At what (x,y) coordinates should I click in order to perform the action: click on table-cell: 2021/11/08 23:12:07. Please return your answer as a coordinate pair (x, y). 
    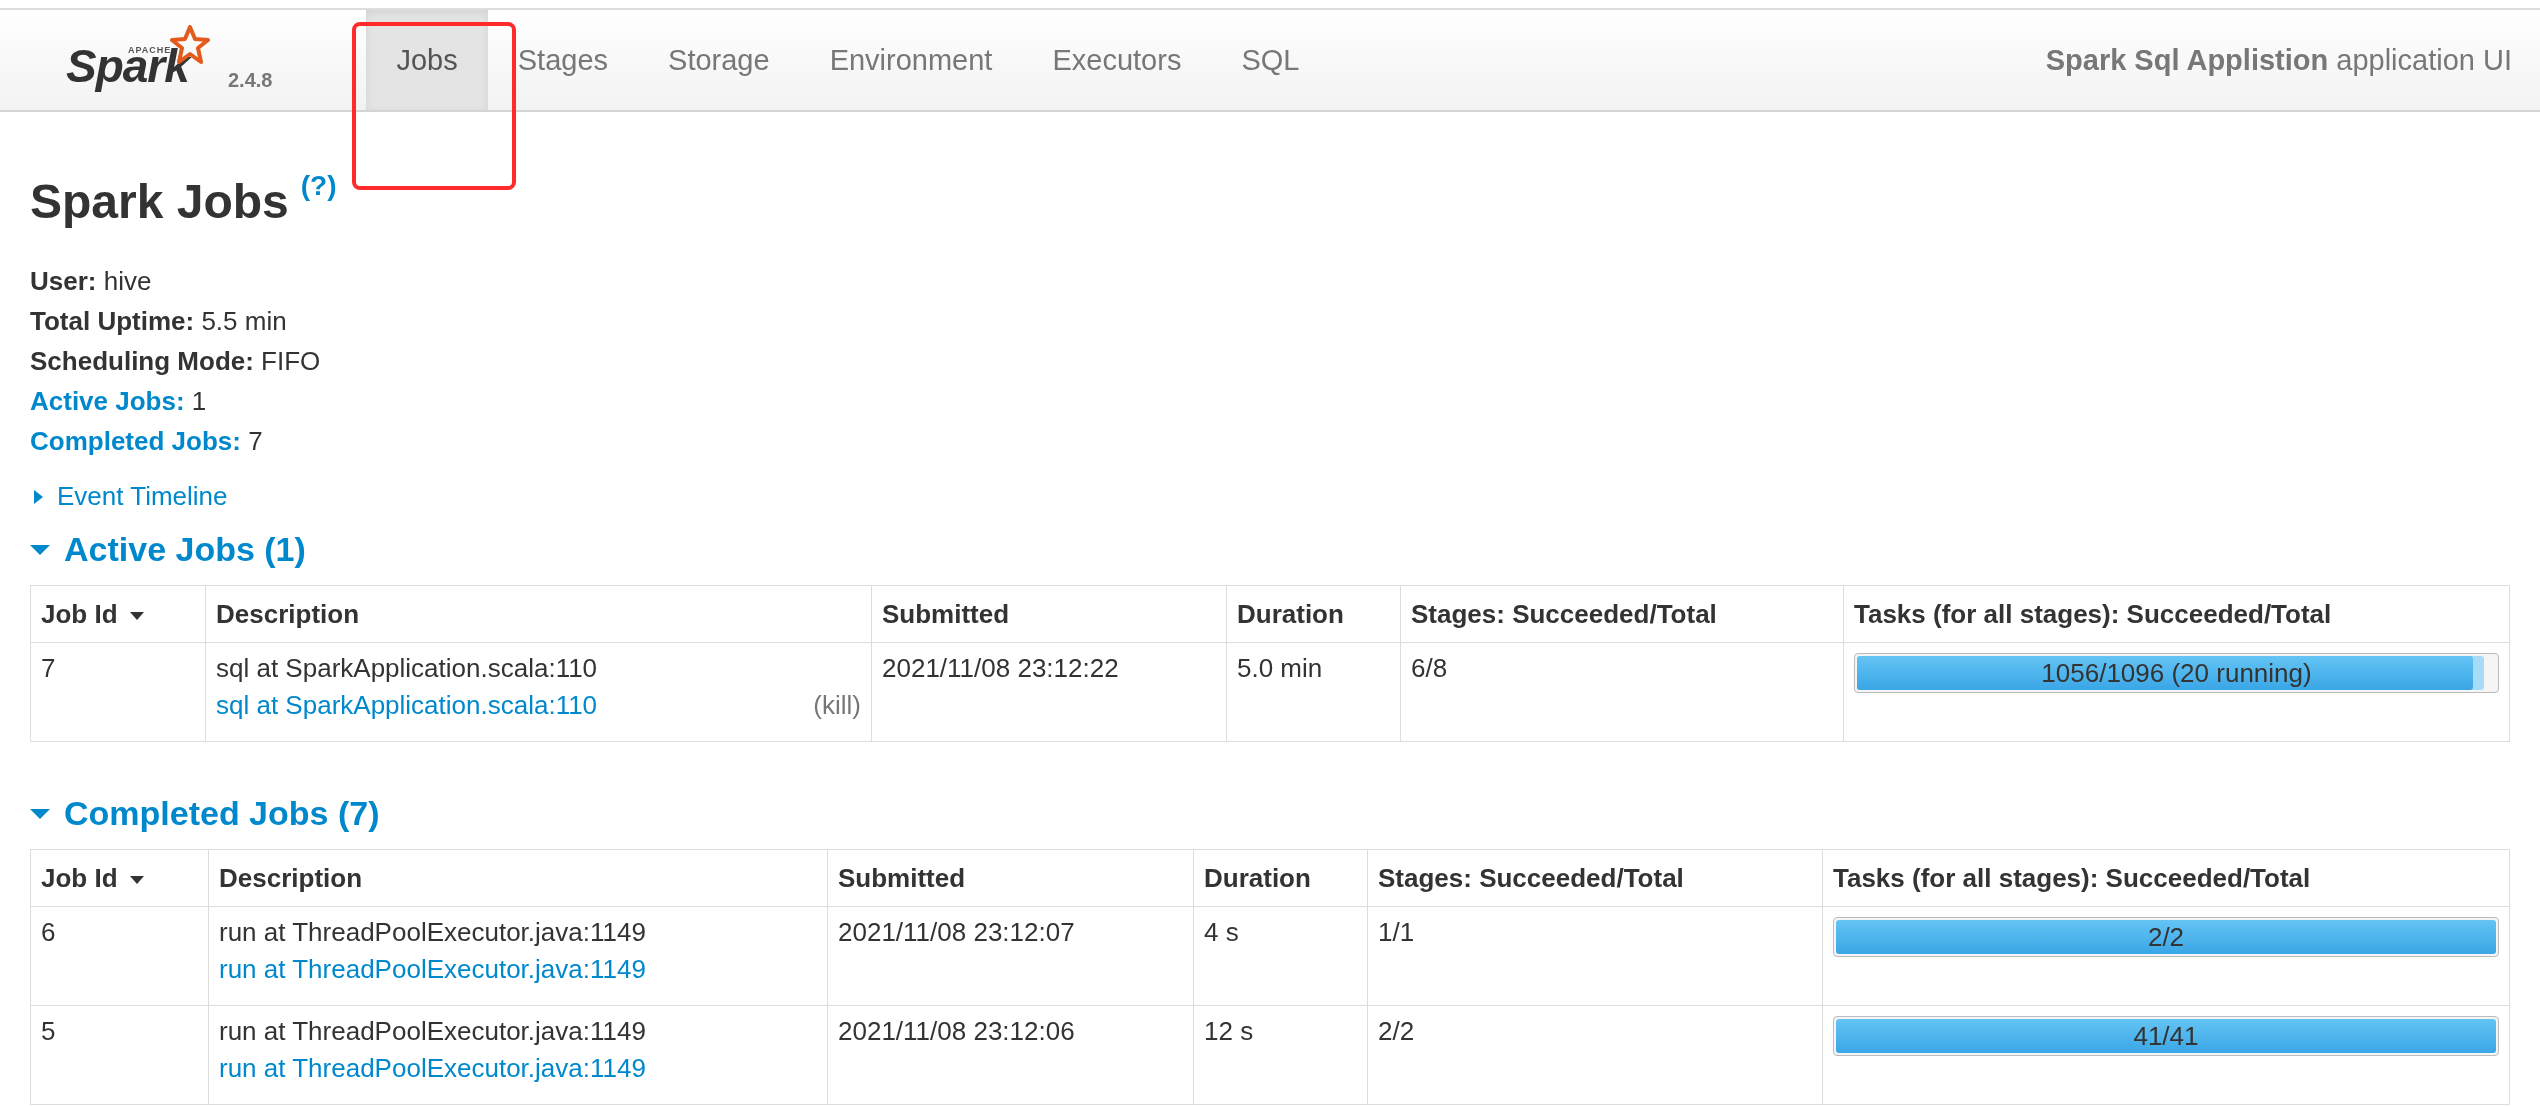
    Looking at the image, I should click on (1010, 956).